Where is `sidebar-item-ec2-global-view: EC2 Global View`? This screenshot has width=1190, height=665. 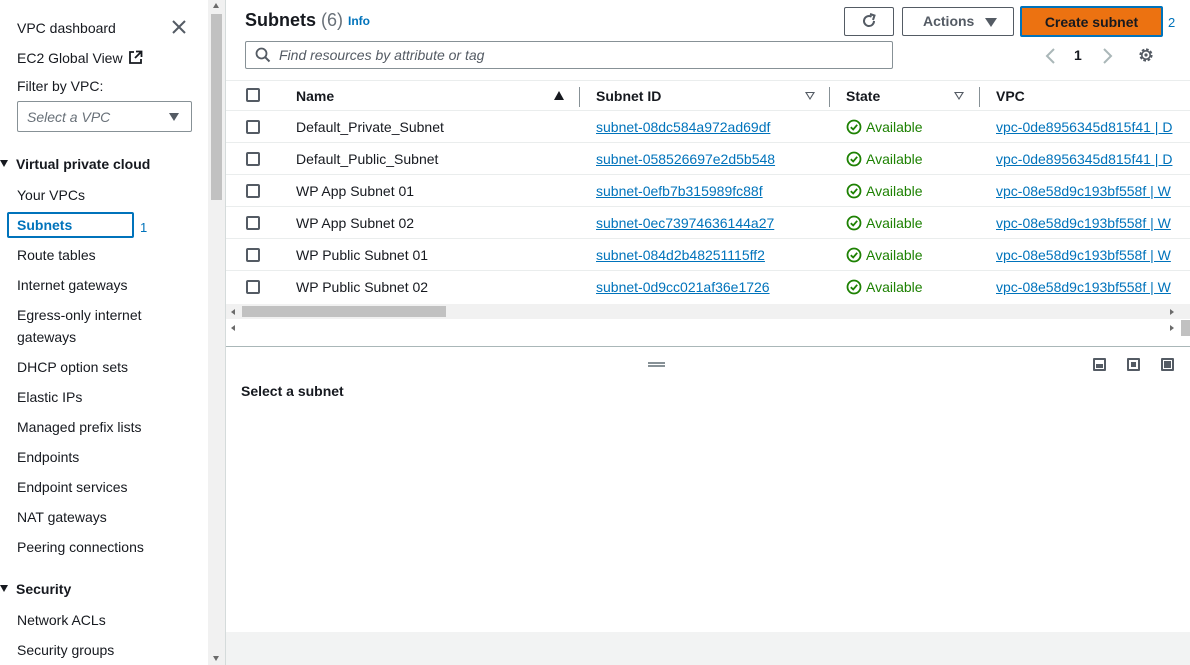 sidebar-item-ec2-global-view: EC2 Global View is located at coordinates (80, 58).